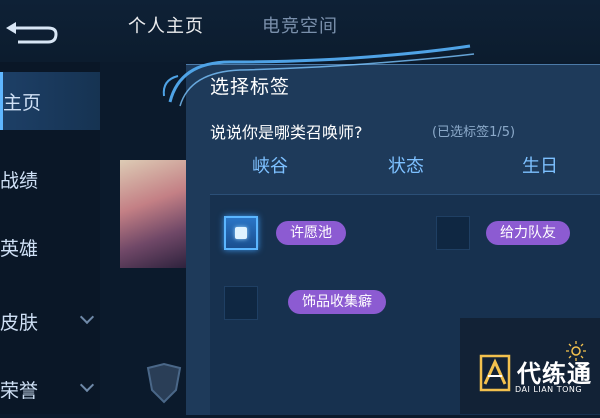 The image size is (600, 418). What do you see at coordinates (241, 303) in the screenshot?
I see `tag-checkbox-collector` at bounding box center [241, 303].